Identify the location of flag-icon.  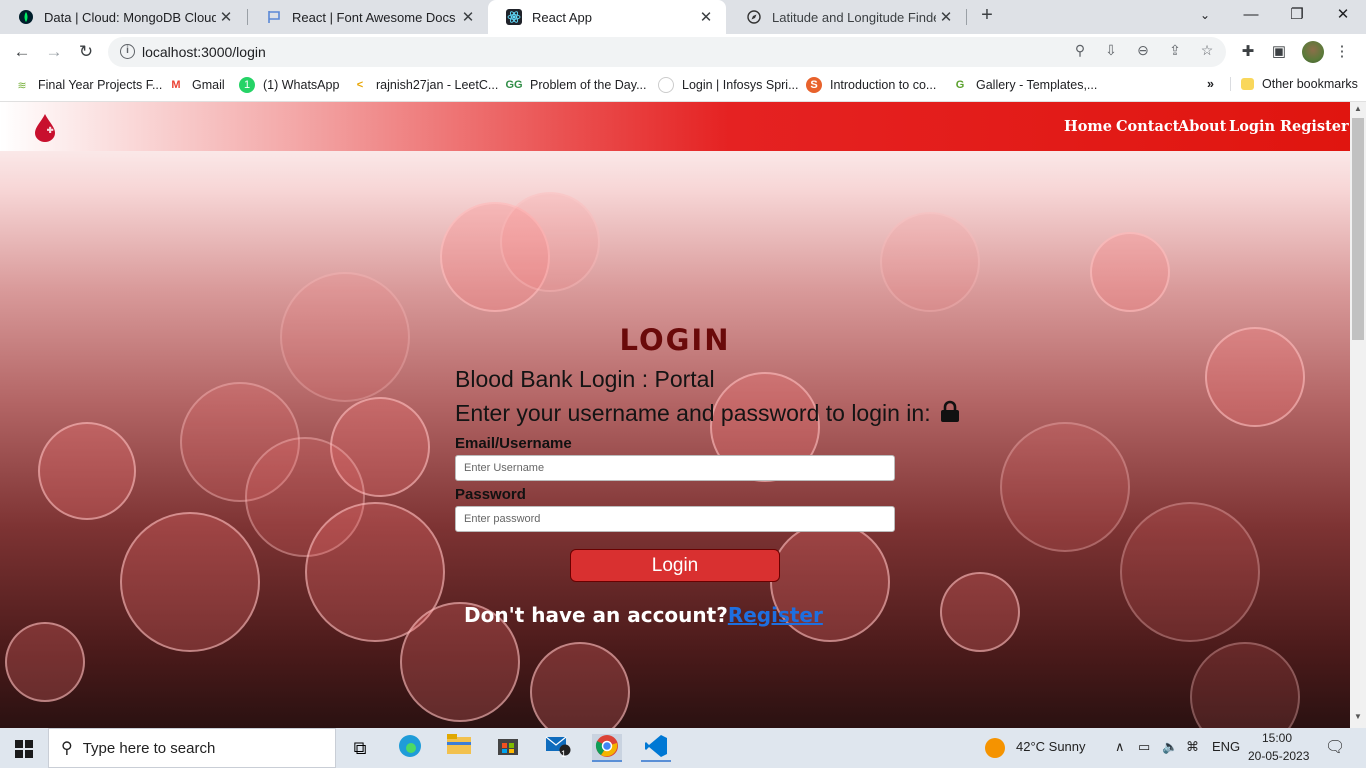
(274, 17).